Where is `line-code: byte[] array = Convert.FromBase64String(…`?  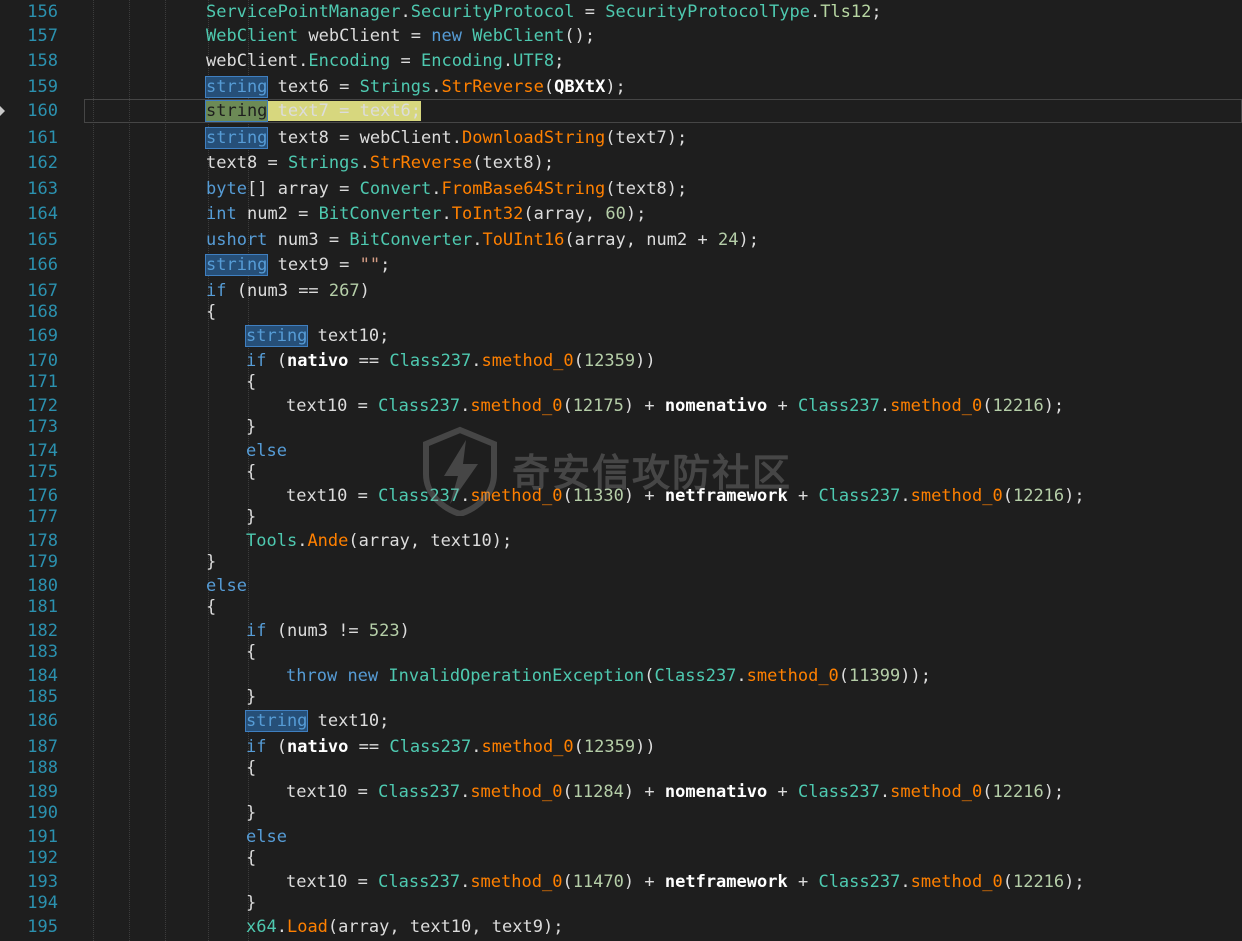
line-code: byte[] array = Convert.FromBase64String(… is located at coordinates (447, 189).